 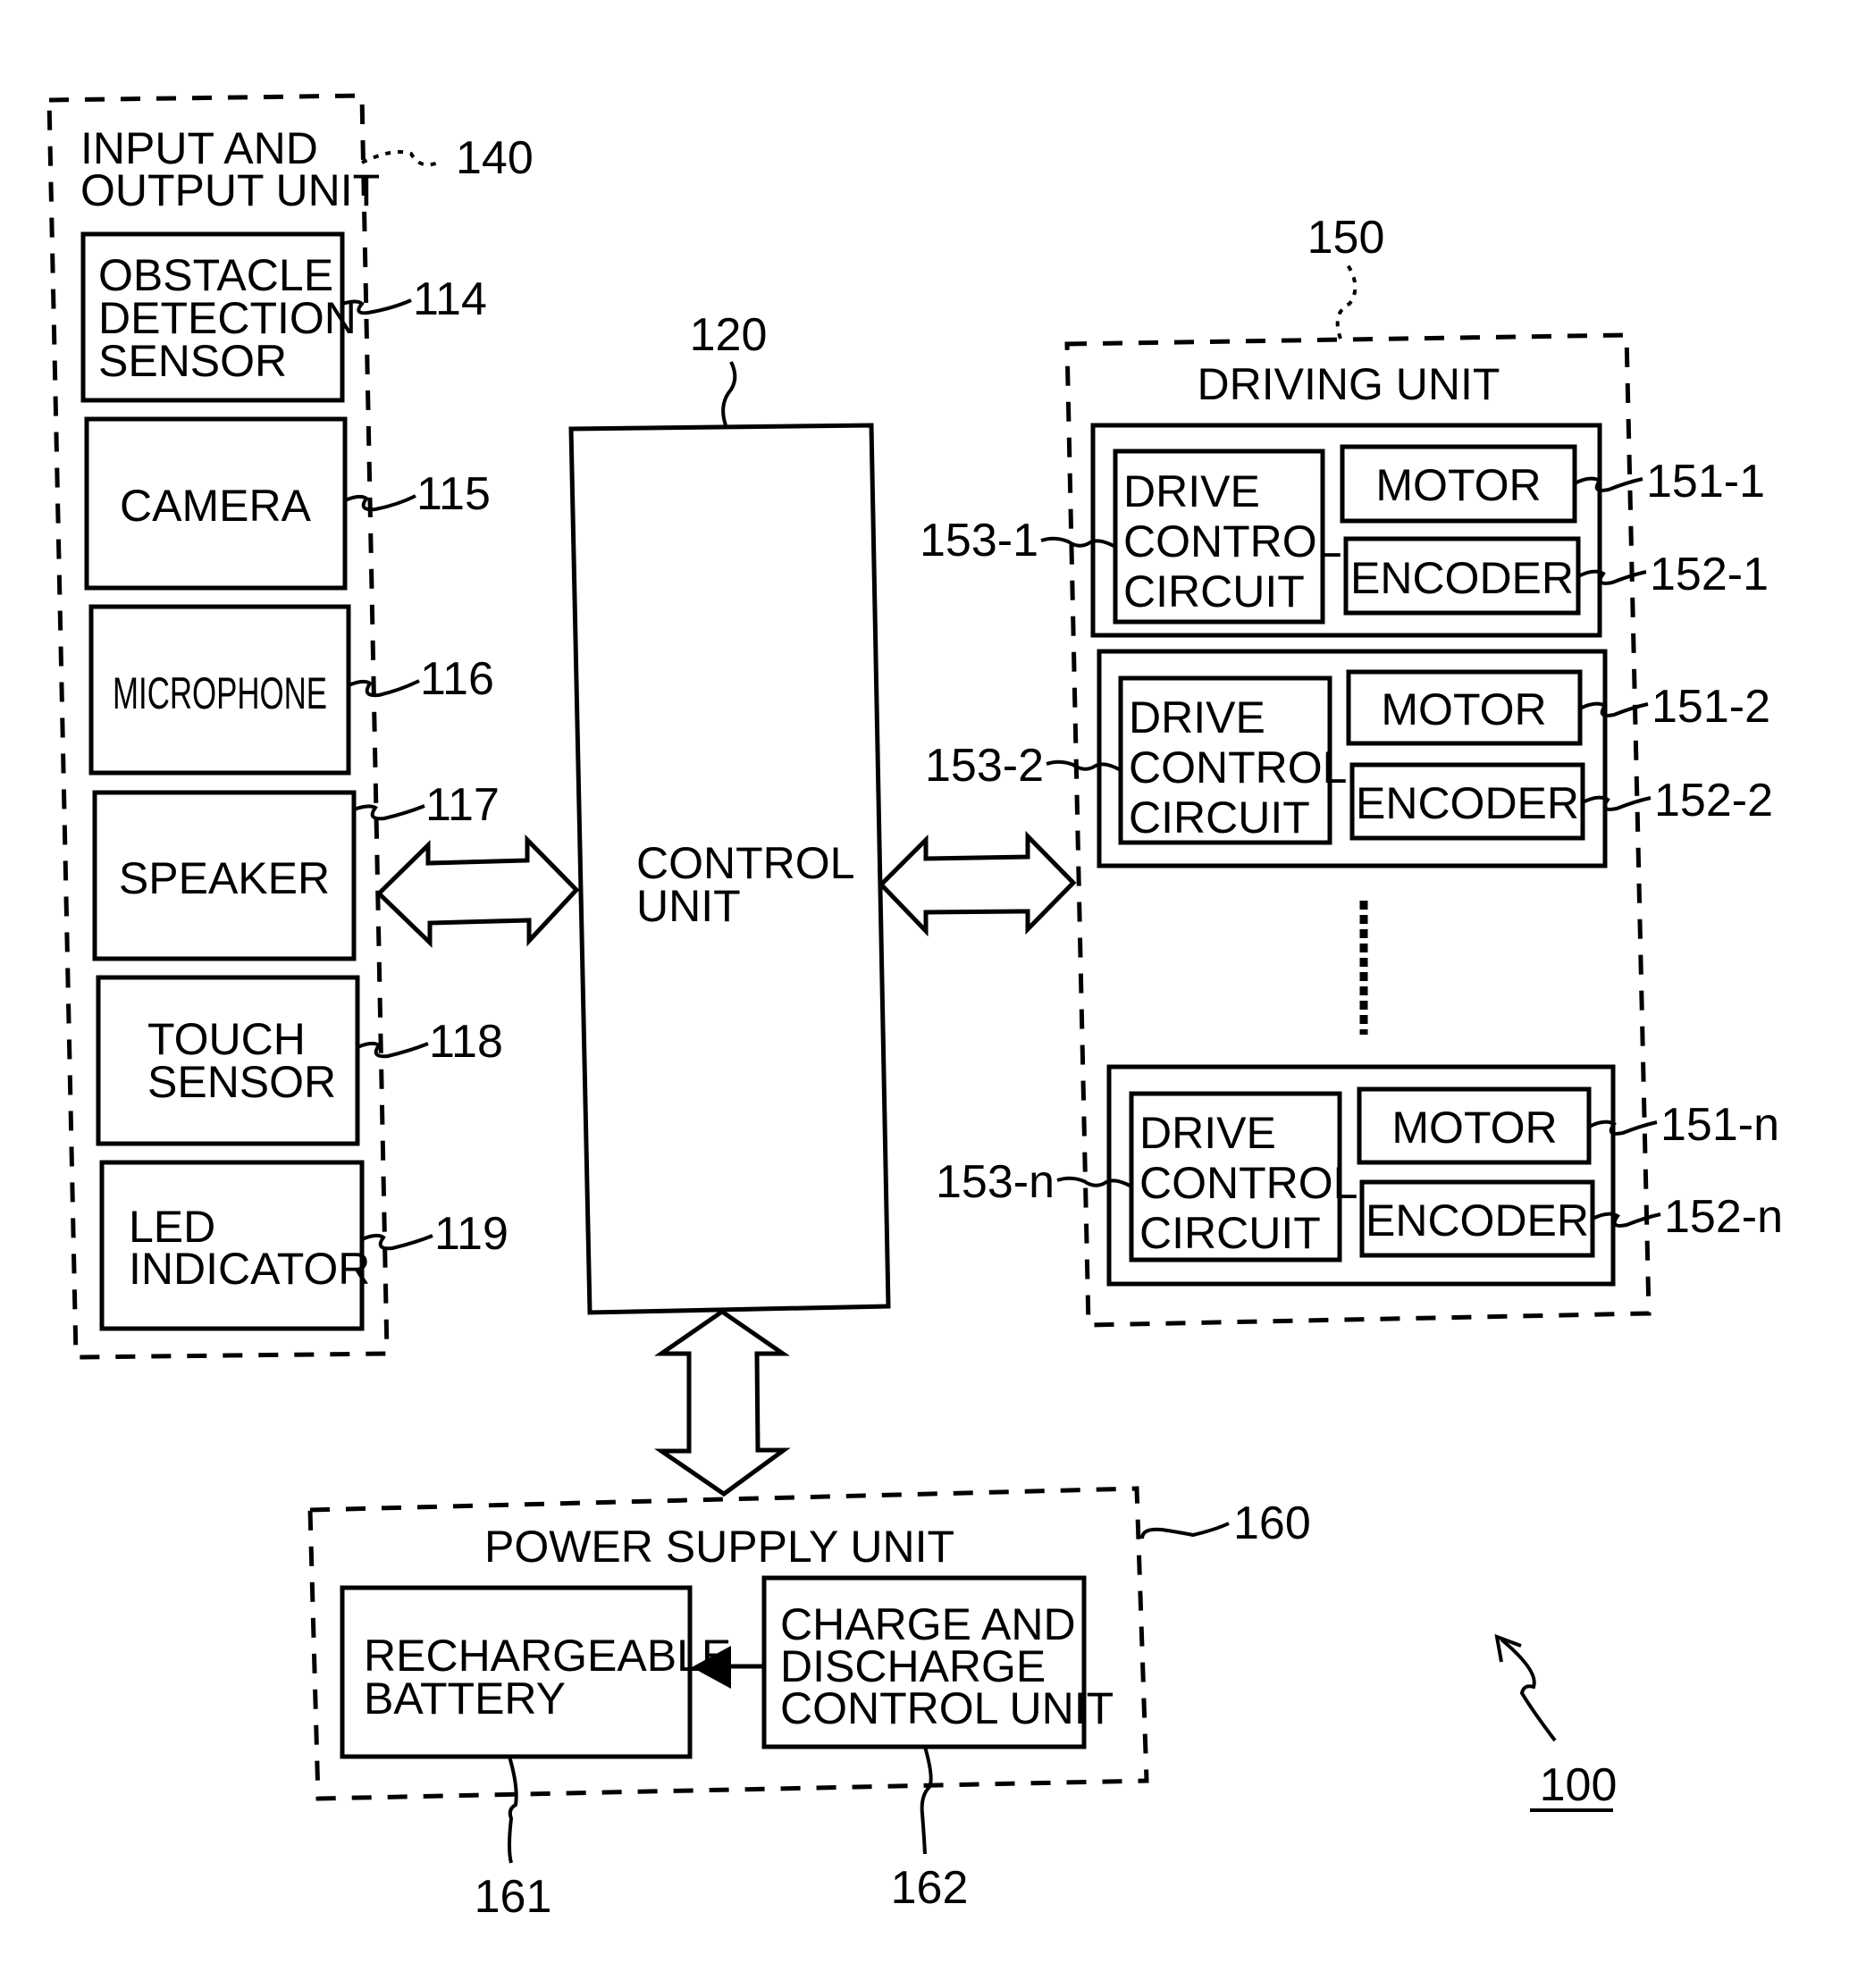 What do you see at coordinates (930, 1888) in the screenshot?
I see `charge-ref: 162` at bounding box center [930, 1888].